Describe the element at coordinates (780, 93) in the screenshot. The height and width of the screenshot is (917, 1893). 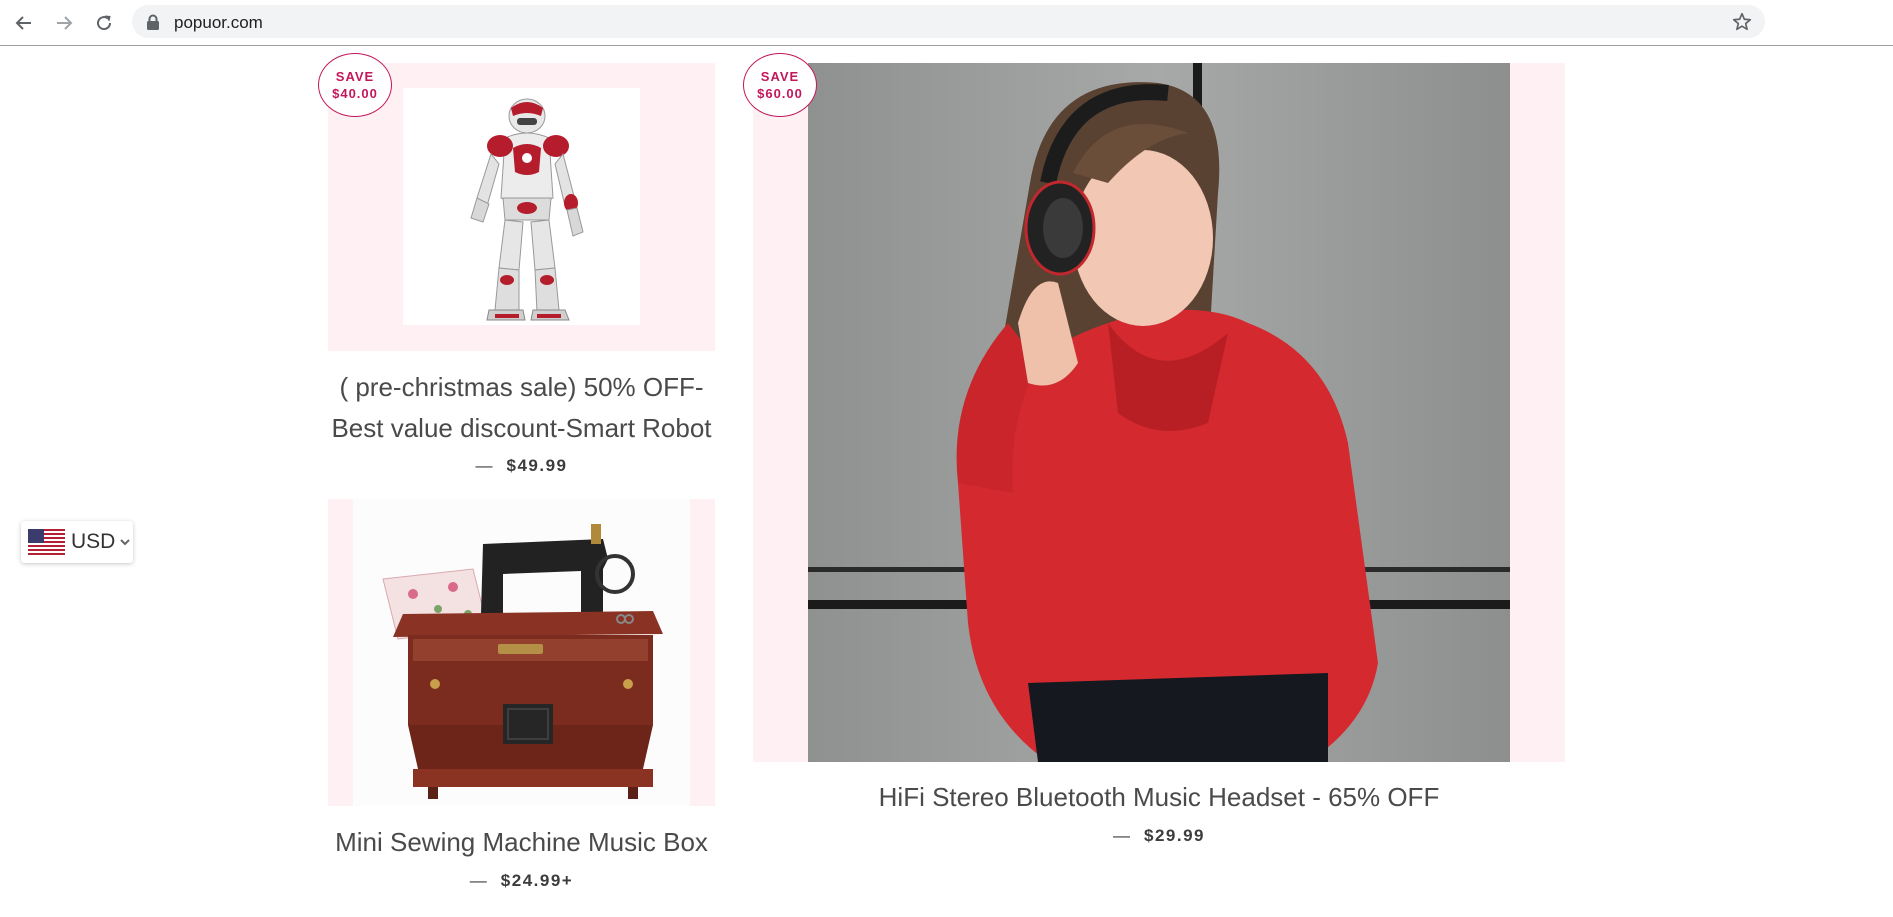
I see `save-badge-amount: $60.00` at that location.